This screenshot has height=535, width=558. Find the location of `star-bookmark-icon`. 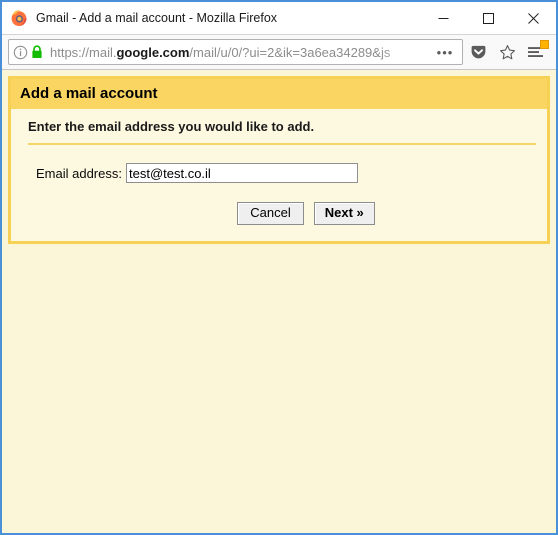

star-bookmark-icon is located at coordinates (507, 52).